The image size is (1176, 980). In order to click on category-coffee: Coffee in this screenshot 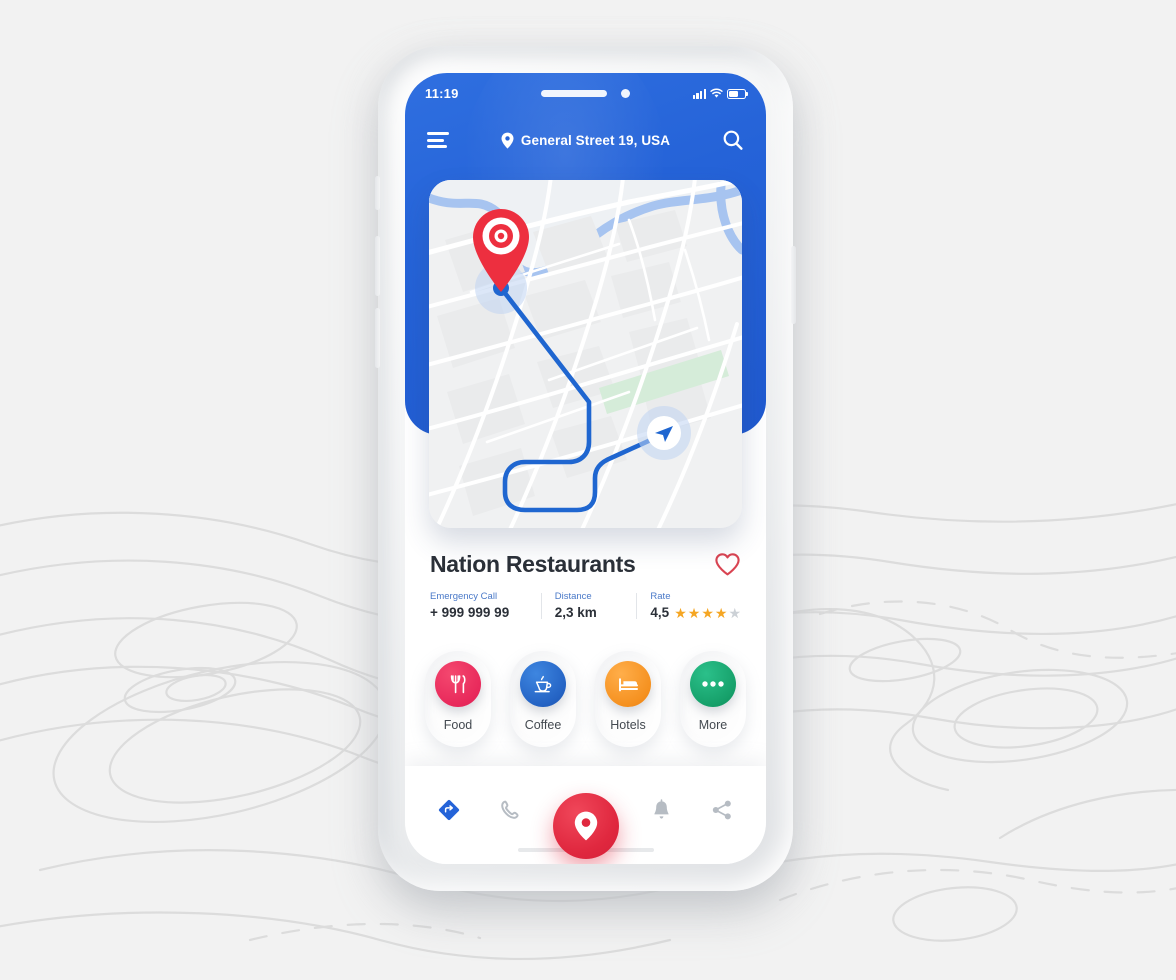, I will do `click(543, 699)`.